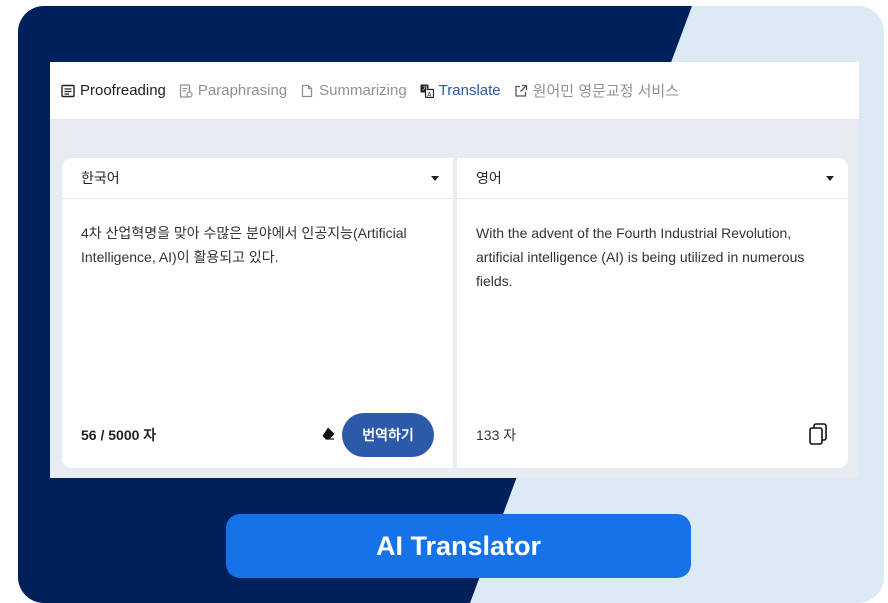 The image size is (888, 603). Describe the element at coordinates (489, 178) in the screenshot. I see `target-language-label: 영어` at that location.